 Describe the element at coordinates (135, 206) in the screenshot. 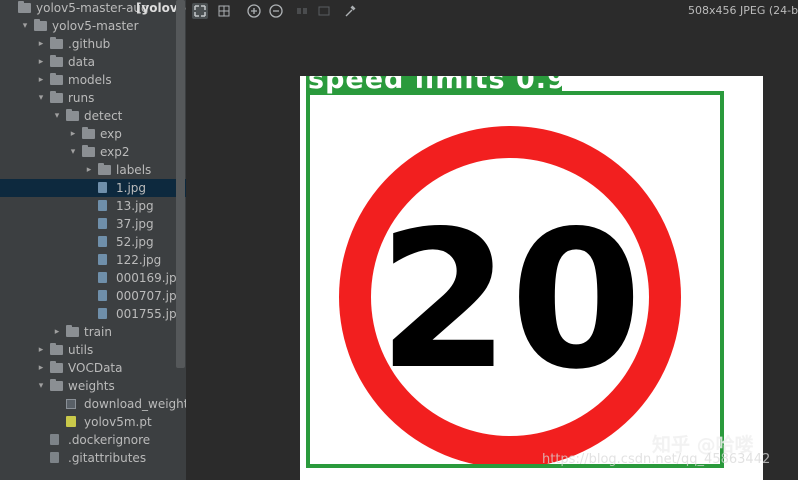

I see `tree-item-label: 13.jpg` at that location.